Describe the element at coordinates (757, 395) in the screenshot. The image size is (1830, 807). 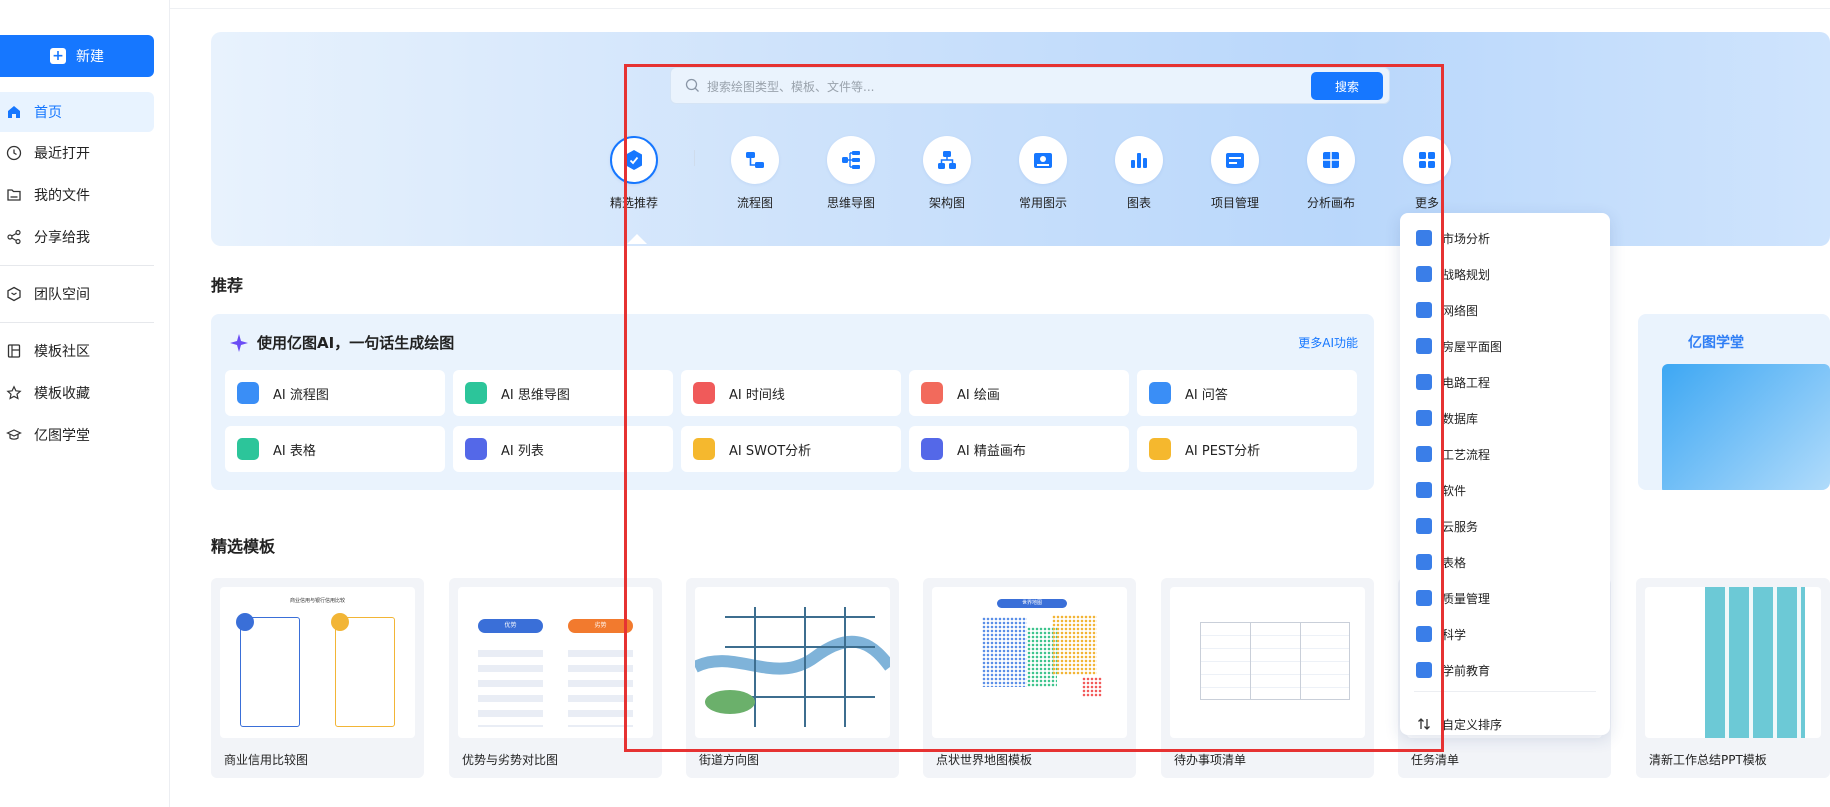
I see `ai-feature-label: AI 时间线` at that location.